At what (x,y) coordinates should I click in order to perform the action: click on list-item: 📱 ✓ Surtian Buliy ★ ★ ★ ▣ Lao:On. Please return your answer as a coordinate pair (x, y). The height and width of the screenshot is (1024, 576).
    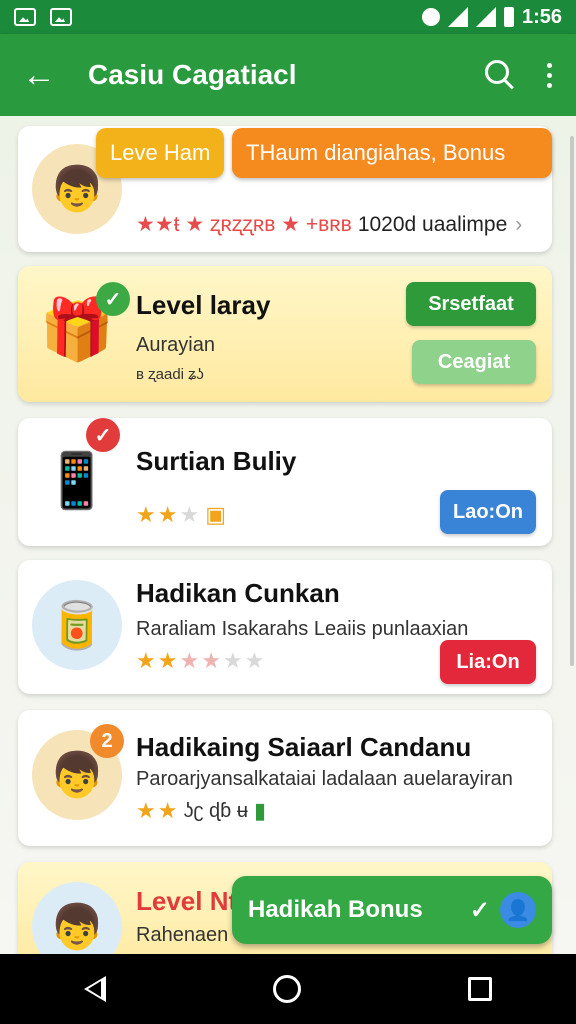
    Looking at the image, I should click on (285, 482).